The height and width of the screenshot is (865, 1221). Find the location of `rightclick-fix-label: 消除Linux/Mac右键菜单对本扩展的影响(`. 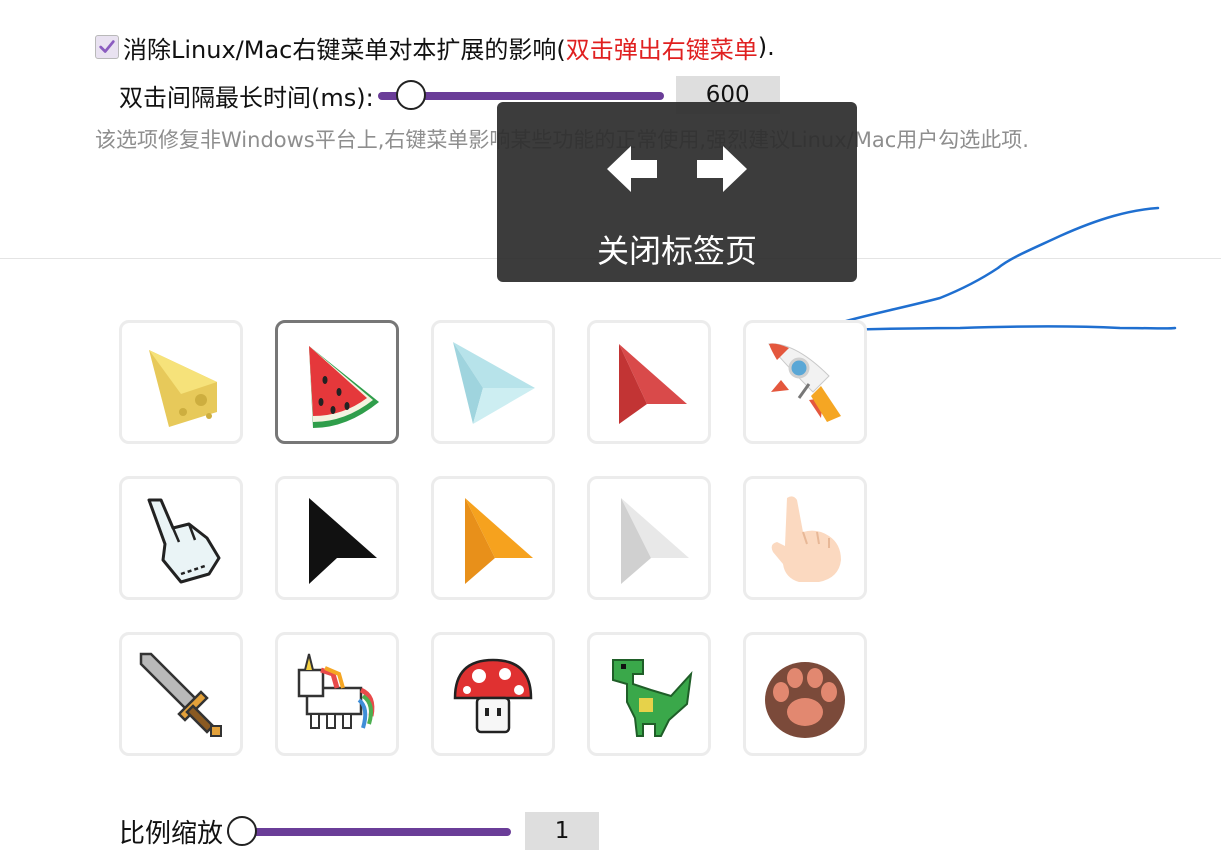

rightclick-fix-label: 消除Linux/Mac右键菜单对本扩展的影响( is located at coordinates (344, 49).